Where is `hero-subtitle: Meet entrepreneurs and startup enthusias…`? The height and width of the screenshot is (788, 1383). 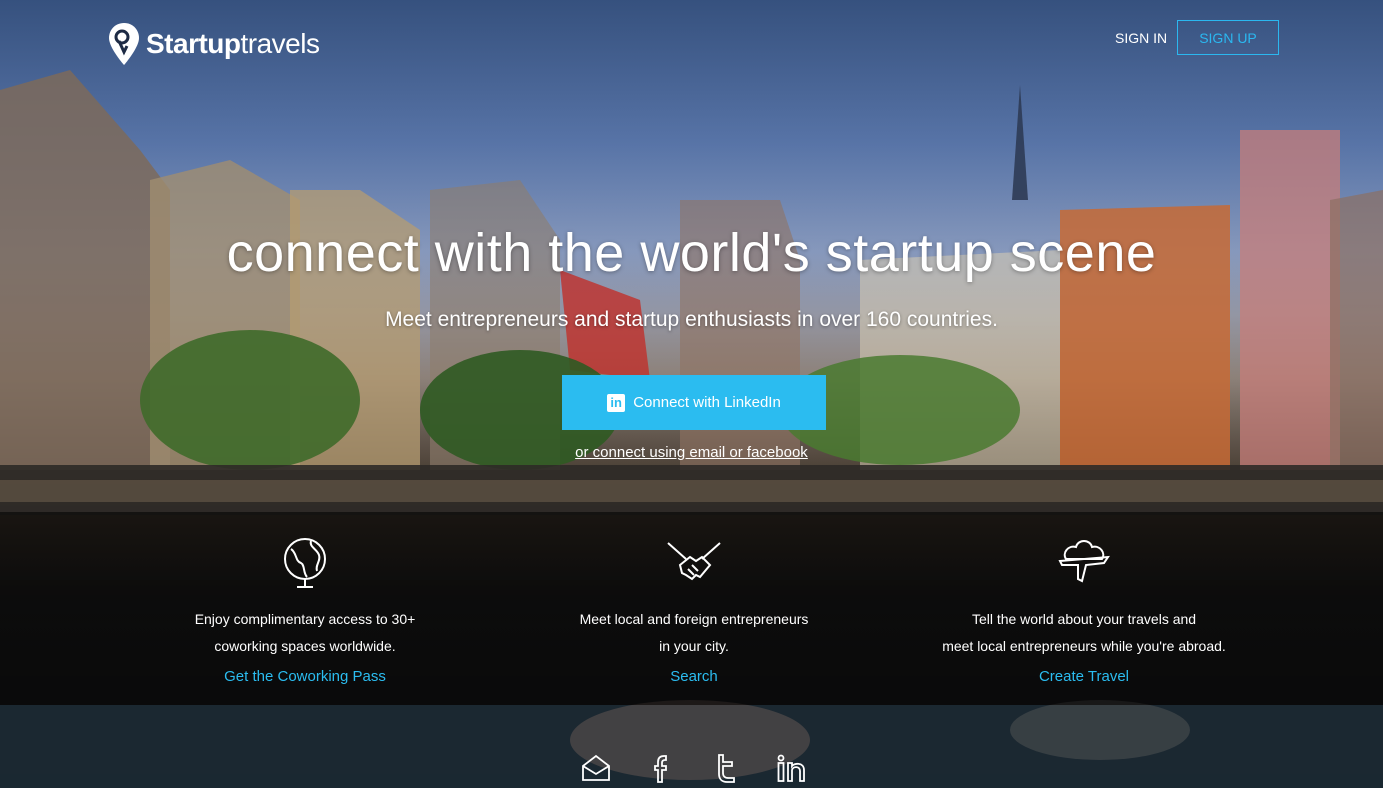 hero-subtitle: Meet entrepreneurs and startup enthusias… is located at coordinates (691, 319).